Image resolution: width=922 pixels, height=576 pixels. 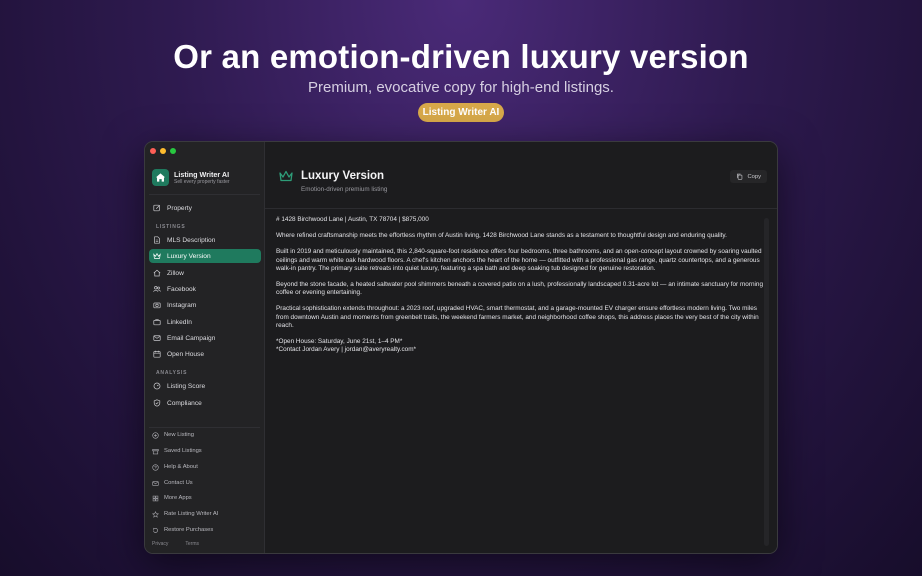 I want to click on footer-item-rate-app: Rate Listing Writer AI, so click(x=205, y=514).